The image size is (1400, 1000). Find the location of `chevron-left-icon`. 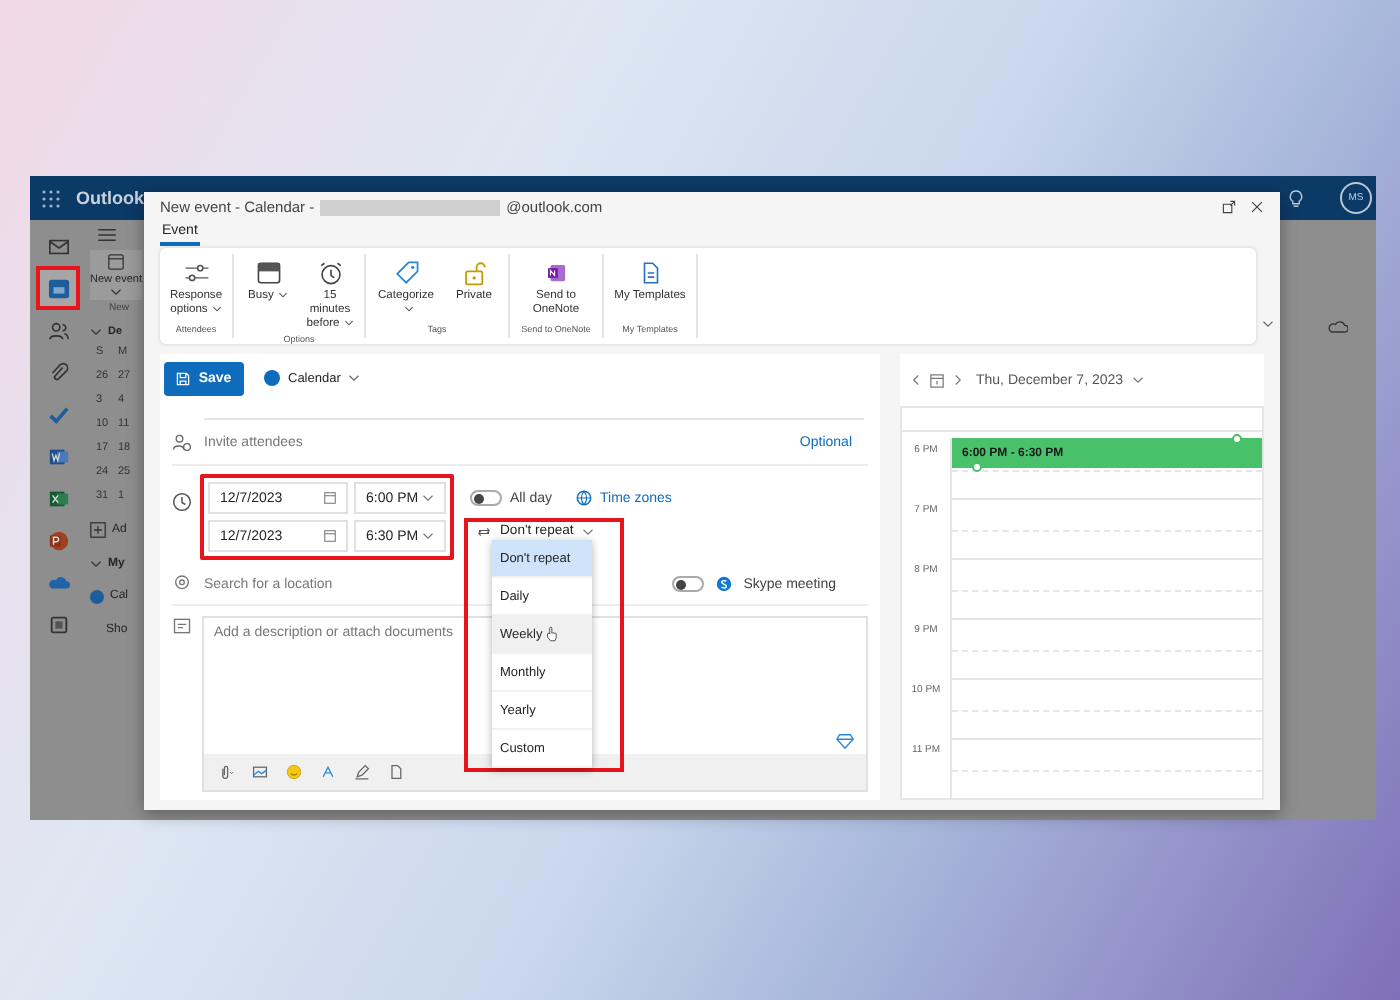

chevron-left-icon is located at coordinates (916, 380).